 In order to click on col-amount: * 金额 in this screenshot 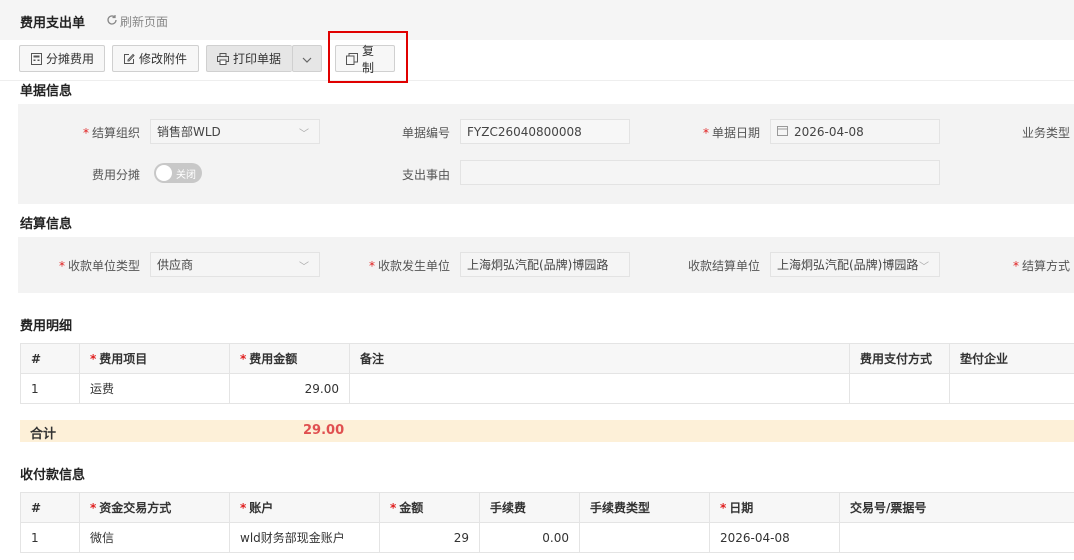, I will do `click(429, 507)`.